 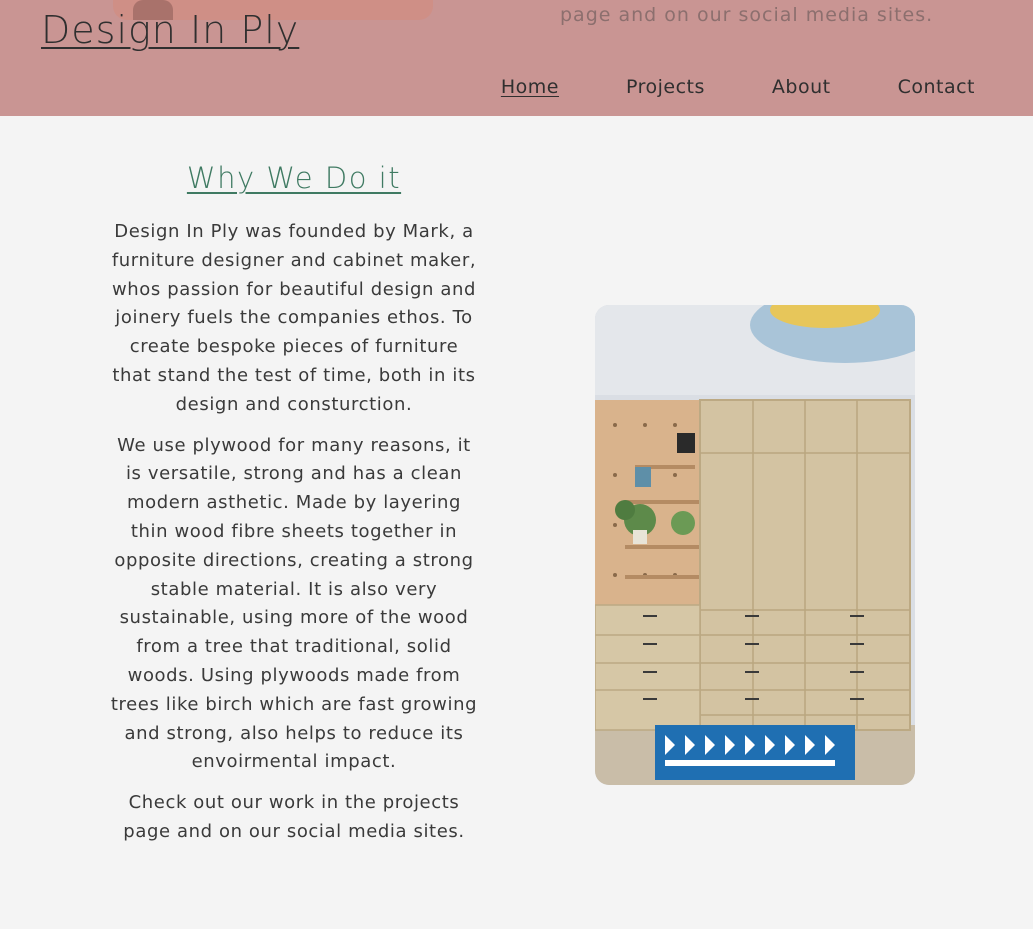 I want to click on main-nav: Home Projects About Contact, so click(x=738, y=87).